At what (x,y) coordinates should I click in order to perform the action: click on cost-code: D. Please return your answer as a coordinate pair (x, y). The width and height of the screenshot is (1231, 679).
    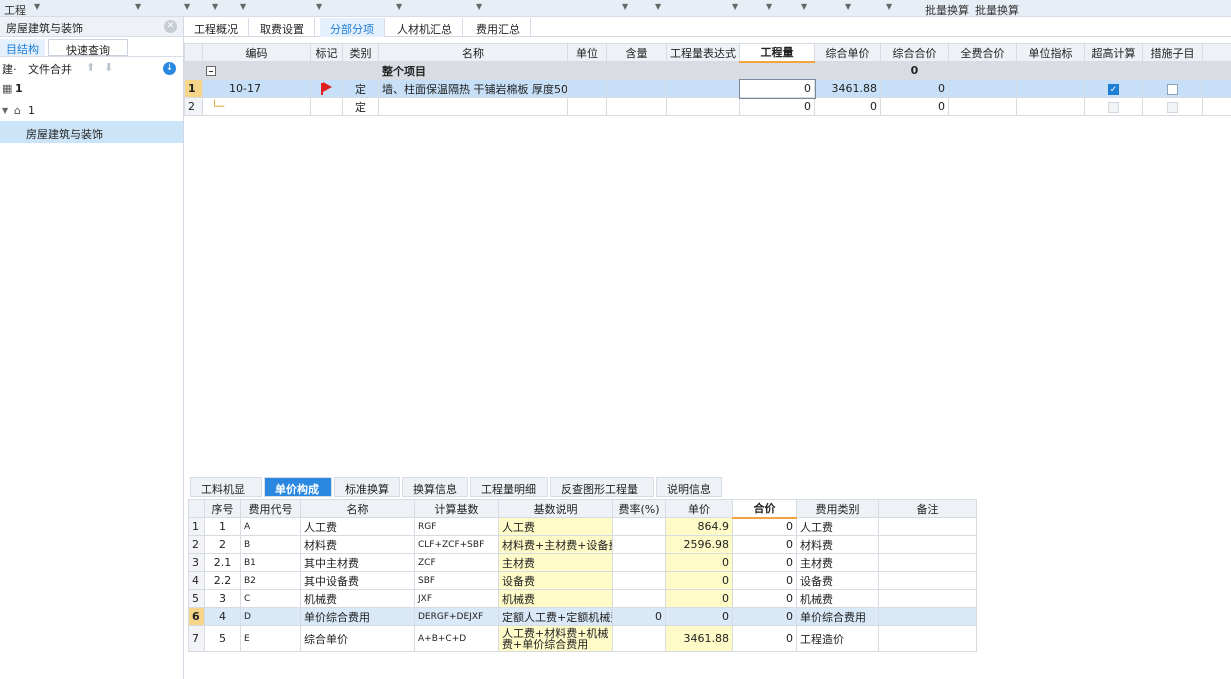
    Looking at the image, I should click on (270, 616).